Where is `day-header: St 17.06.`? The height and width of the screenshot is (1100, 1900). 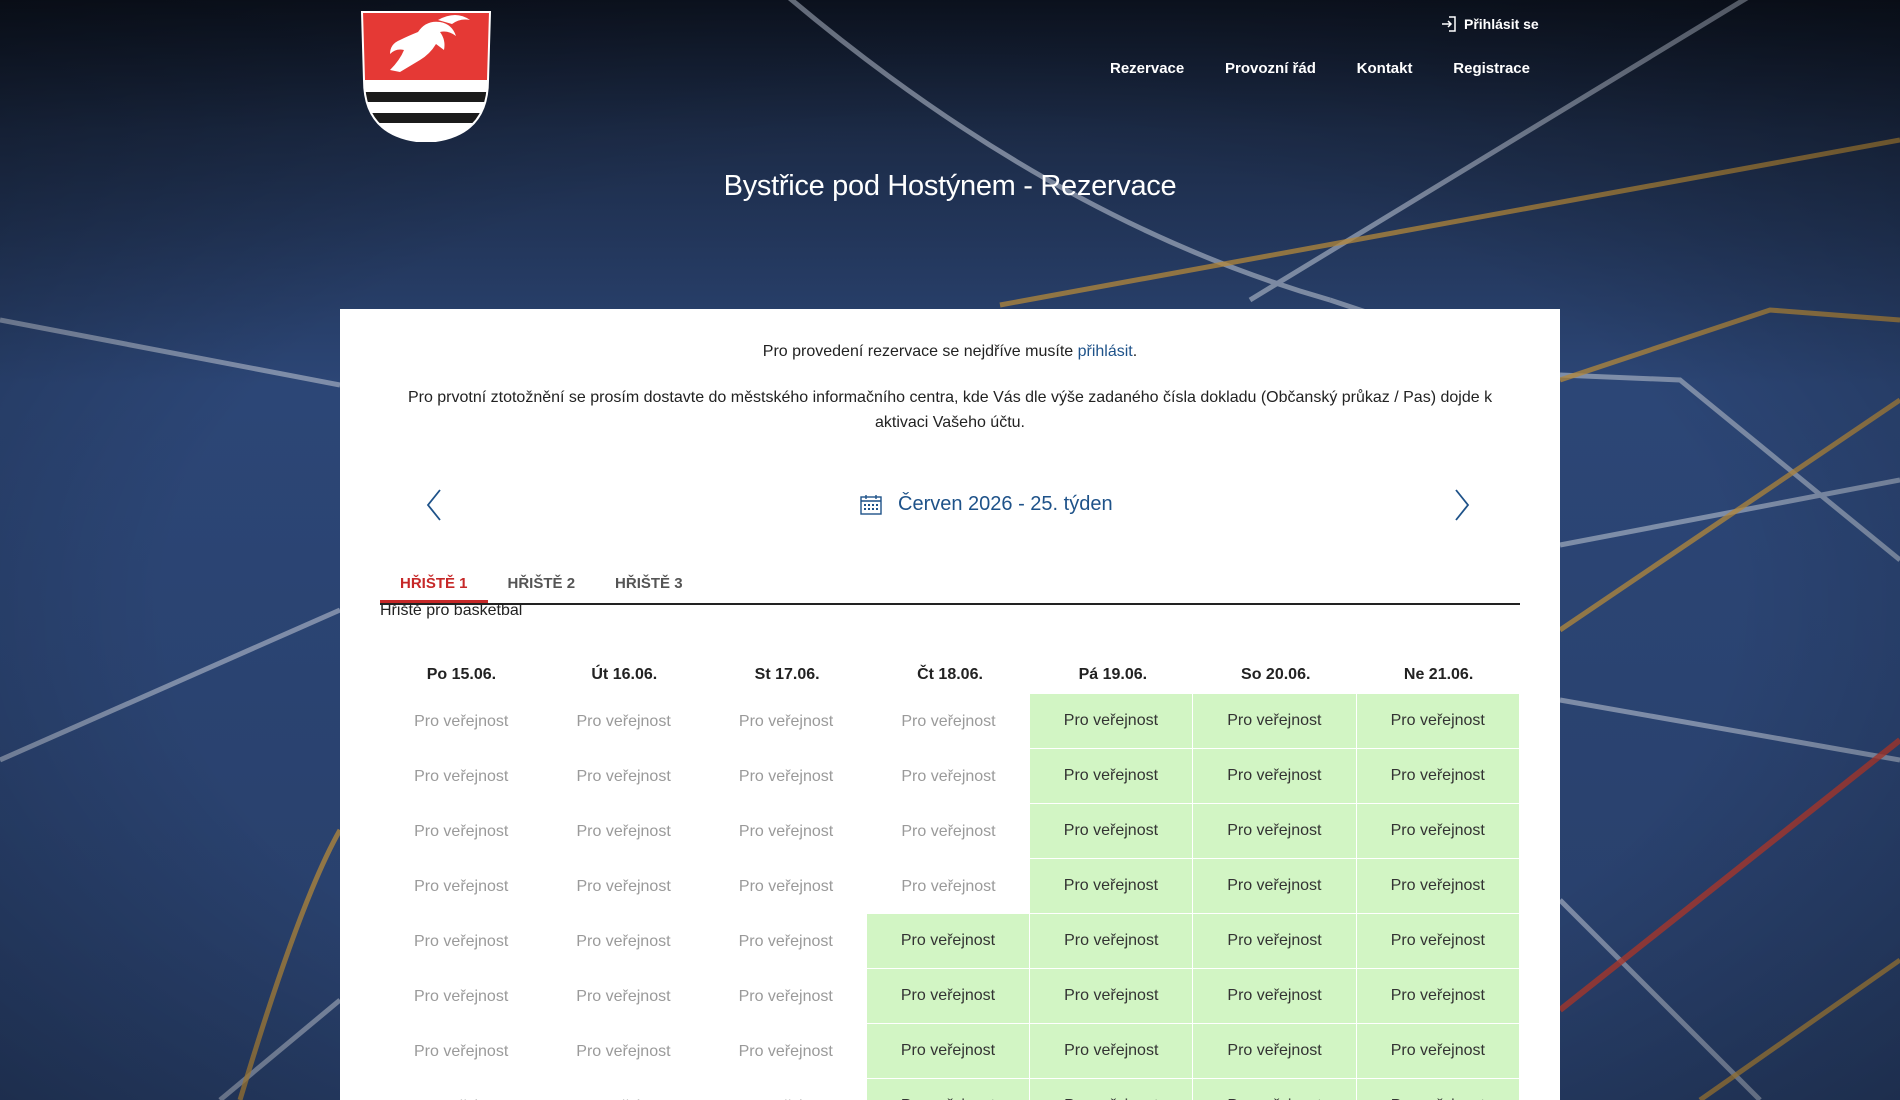
day-header: St 17.06. is located at coordinates (787, 674).